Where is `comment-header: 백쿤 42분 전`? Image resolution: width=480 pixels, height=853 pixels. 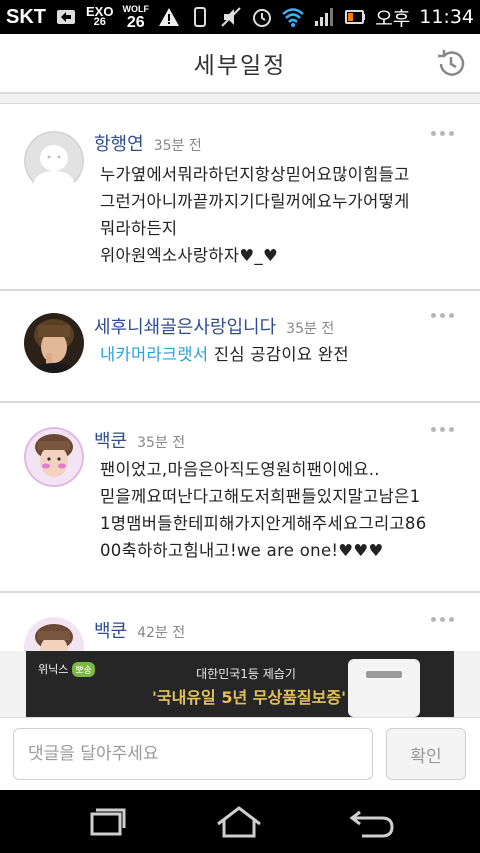
comment-header: 백쿤 42분 전 is located at coordinates (139, 630).